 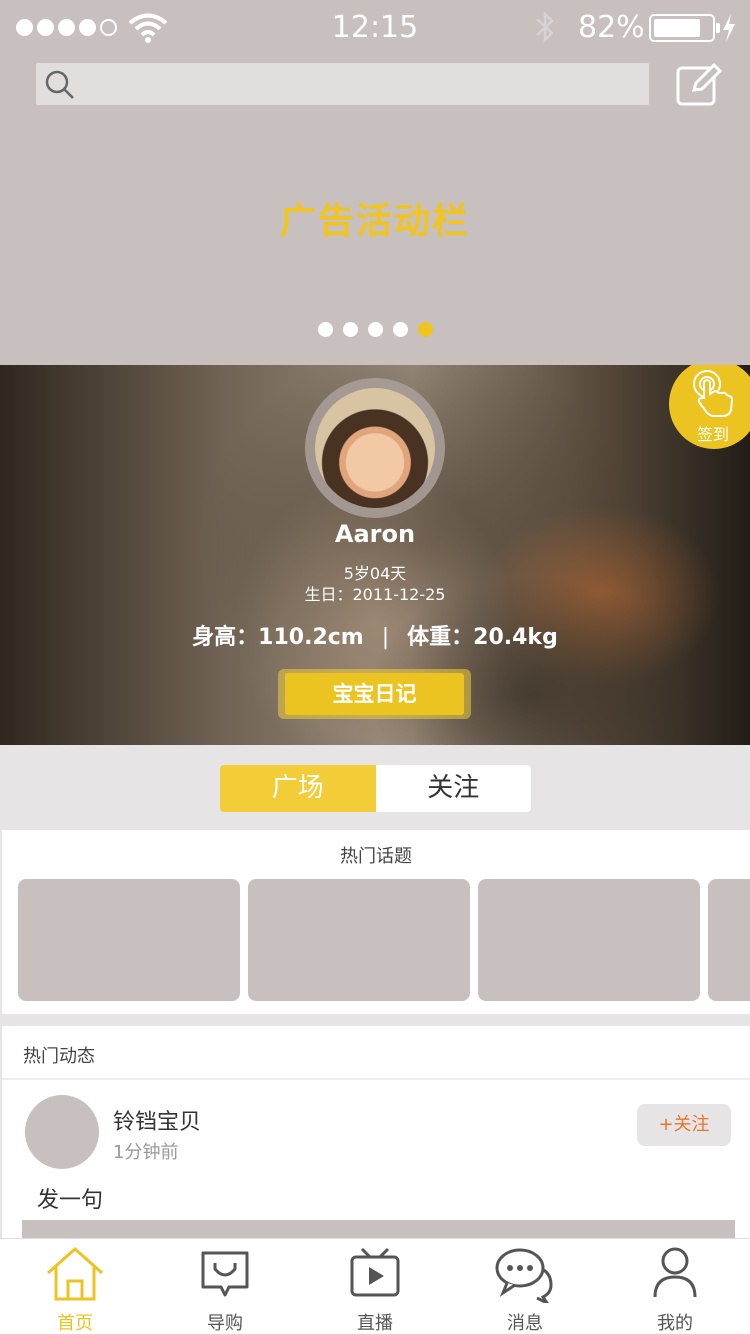 I want to click on baby-height: 身高：110.2cm, so click(x=278, y=637).